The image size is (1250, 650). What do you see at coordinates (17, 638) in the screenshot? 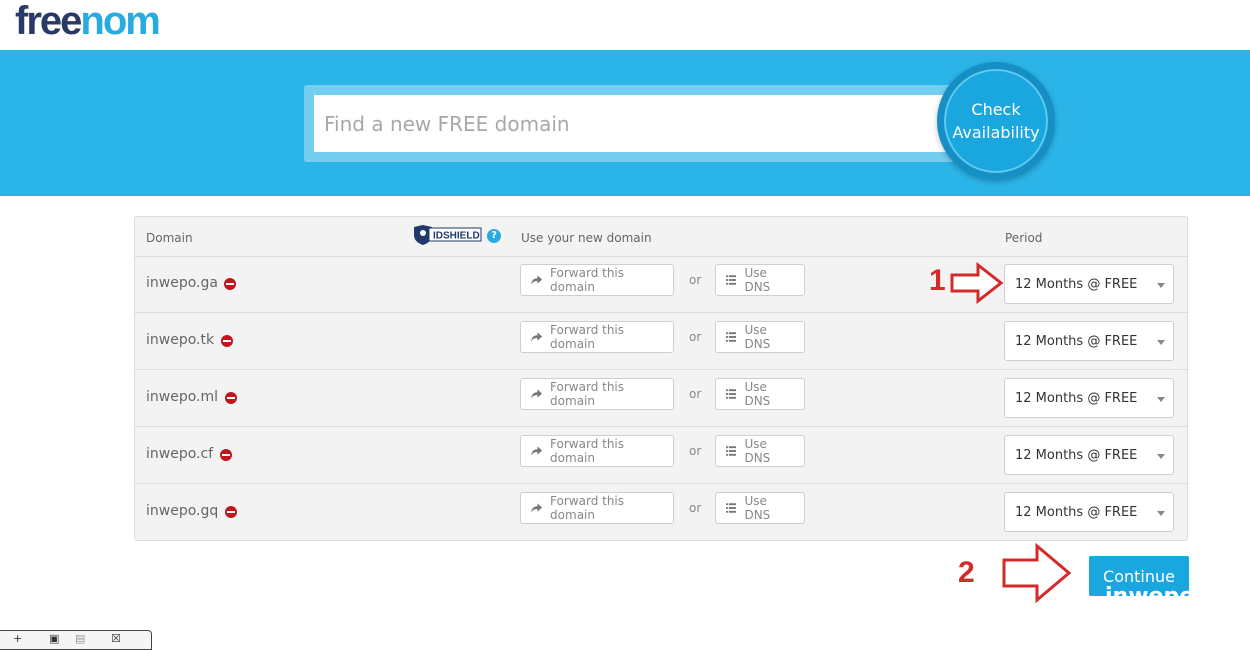
I see `minimize-icon: +` at bounding box center [17, 638].